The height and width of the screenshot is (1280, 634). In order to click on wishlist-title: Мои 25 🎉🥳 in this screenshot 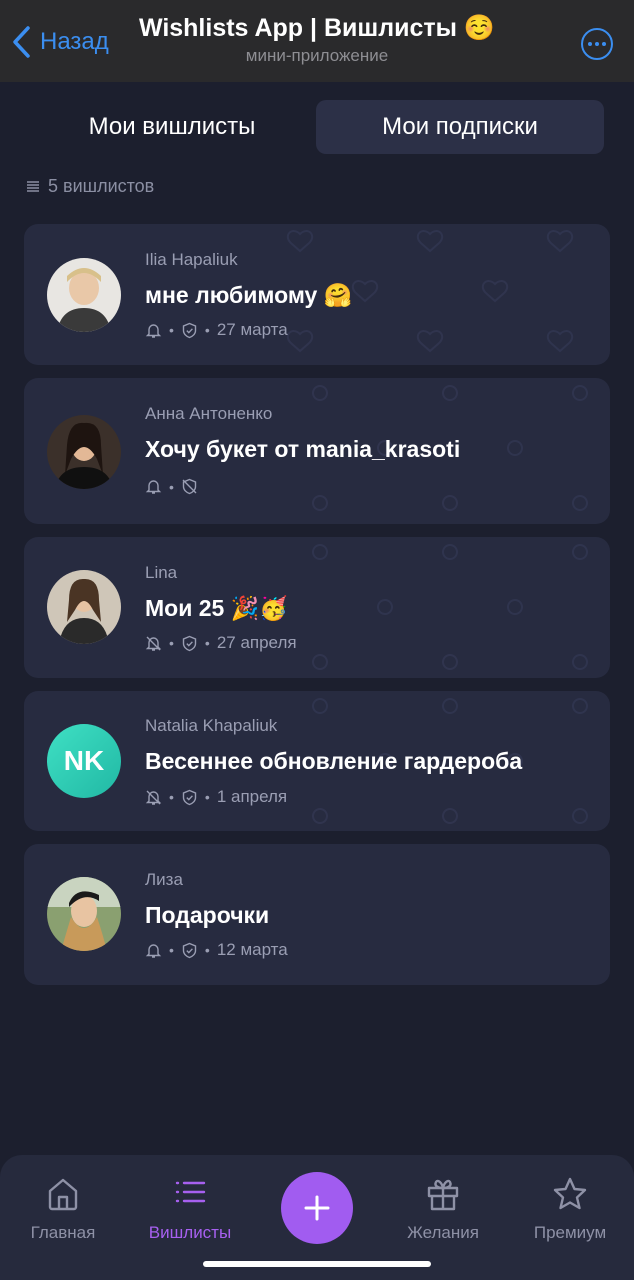, I will do `click(216, 608)`.